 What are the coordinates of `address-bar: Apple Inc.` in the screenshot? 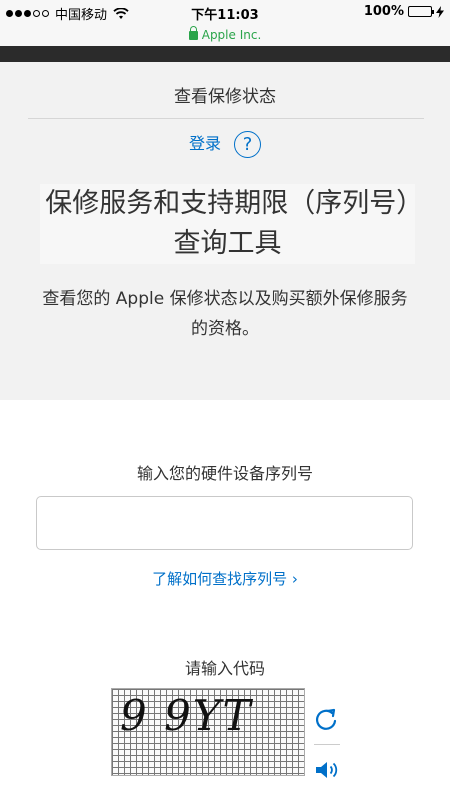 It's located at (225, 35).